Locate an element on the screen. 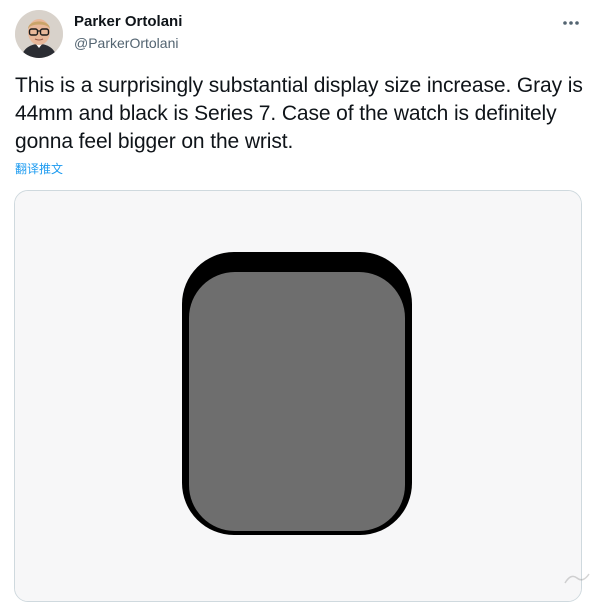 Image resolution: width=595 pixels, height=602 pixels. author-handle: @ParkerOrtolani is located at coordinates (126, 43).